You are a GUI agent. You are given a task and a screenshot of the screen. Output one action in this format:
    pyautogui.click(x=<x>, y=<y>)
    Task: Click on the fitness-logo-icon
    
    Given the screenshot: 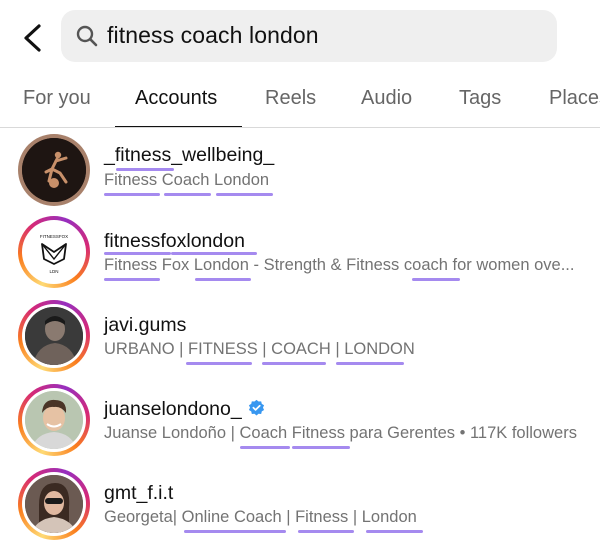 What is the action you would take?
    pyautogui.click(x=54, y=170)
    